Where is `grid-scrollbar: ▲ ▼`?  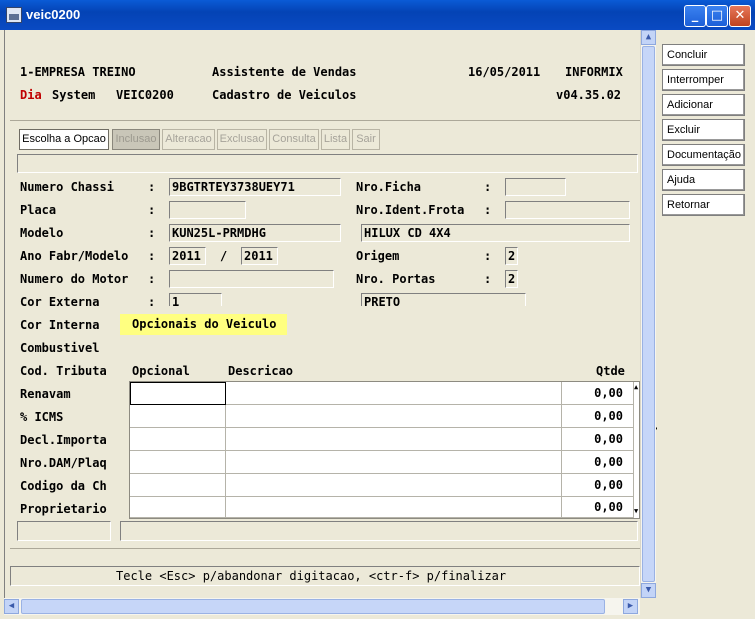 grid-scrollbar: ▲ ▼ is located at coordinates (636, 450).